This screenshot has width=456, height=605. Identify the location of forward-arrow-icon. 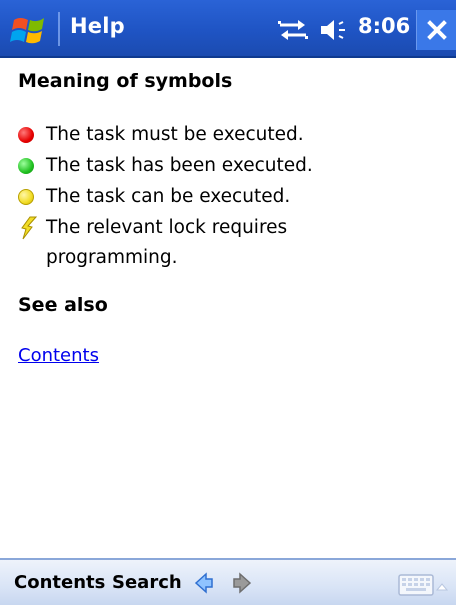
(242, 583).